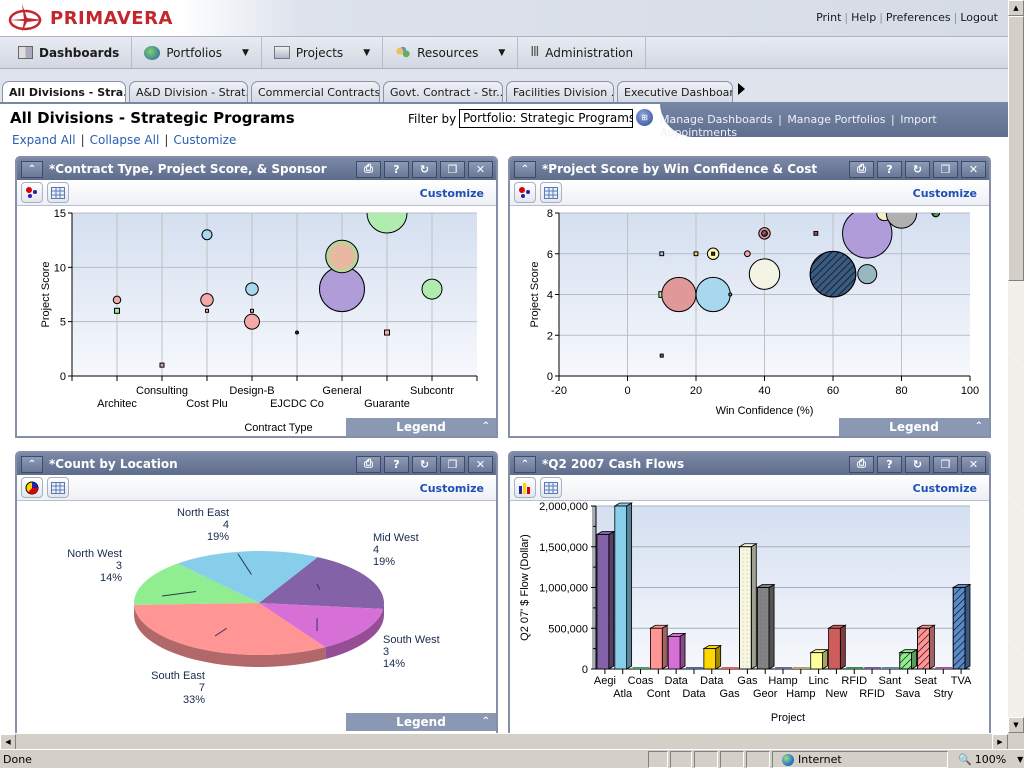  What do you see at coordinates (788, 718) in the screenshot?
I see `x-axis-title: Project` at bounding box center [788, 718].